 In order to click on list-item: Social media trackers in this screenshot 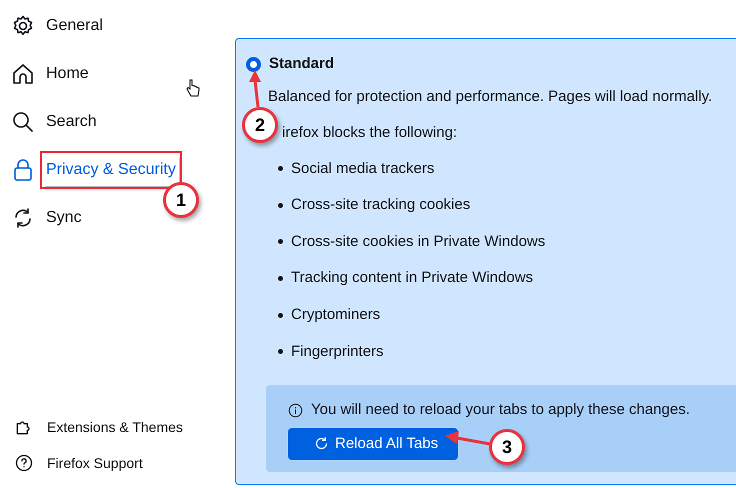, I will do `click(362, 168)`.